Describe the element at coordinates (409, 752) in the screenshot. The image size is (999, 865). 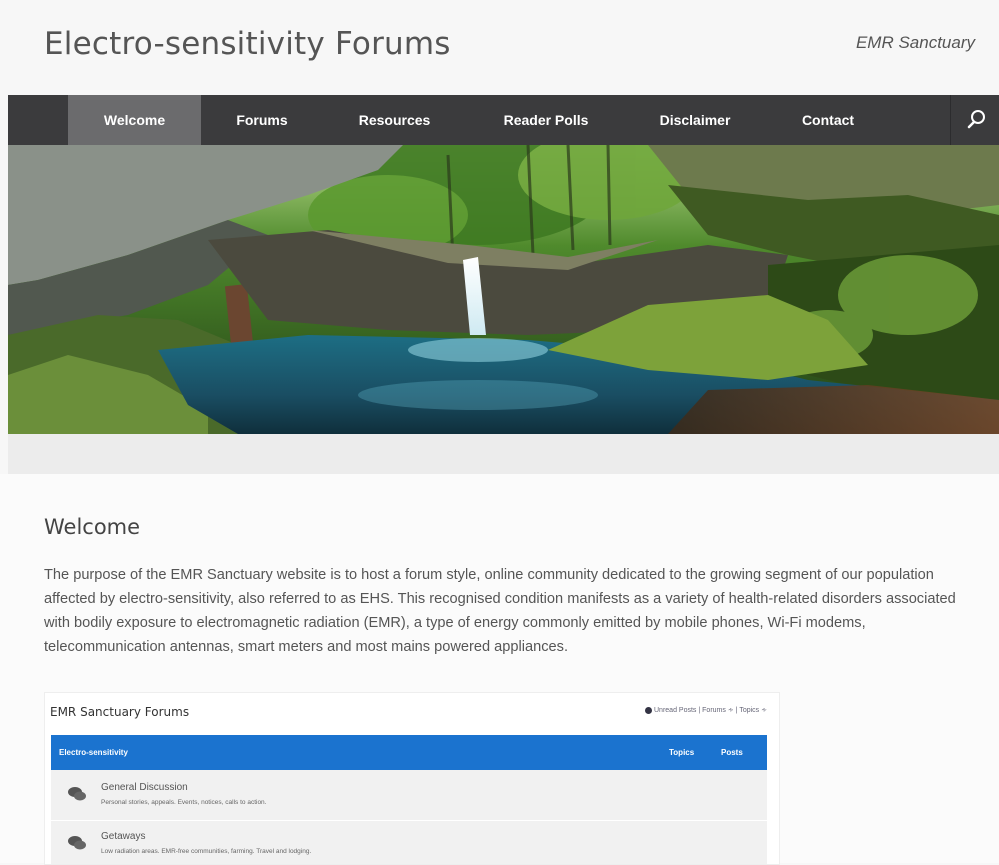
I see `forum-category-bar: Electro-sensitivity Topics Posts` at that location.